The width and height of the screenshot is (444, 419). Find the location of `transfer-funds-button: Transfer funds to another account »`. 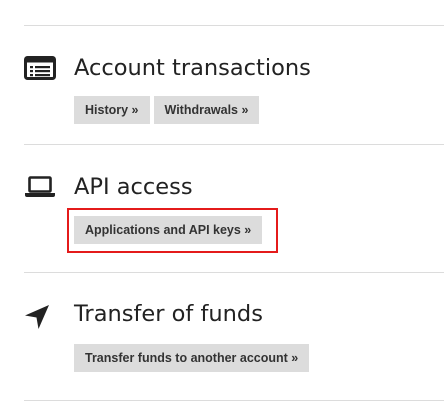

transfer-funds-button: Transfer funds to another account » is located at coordinates (192, 358).